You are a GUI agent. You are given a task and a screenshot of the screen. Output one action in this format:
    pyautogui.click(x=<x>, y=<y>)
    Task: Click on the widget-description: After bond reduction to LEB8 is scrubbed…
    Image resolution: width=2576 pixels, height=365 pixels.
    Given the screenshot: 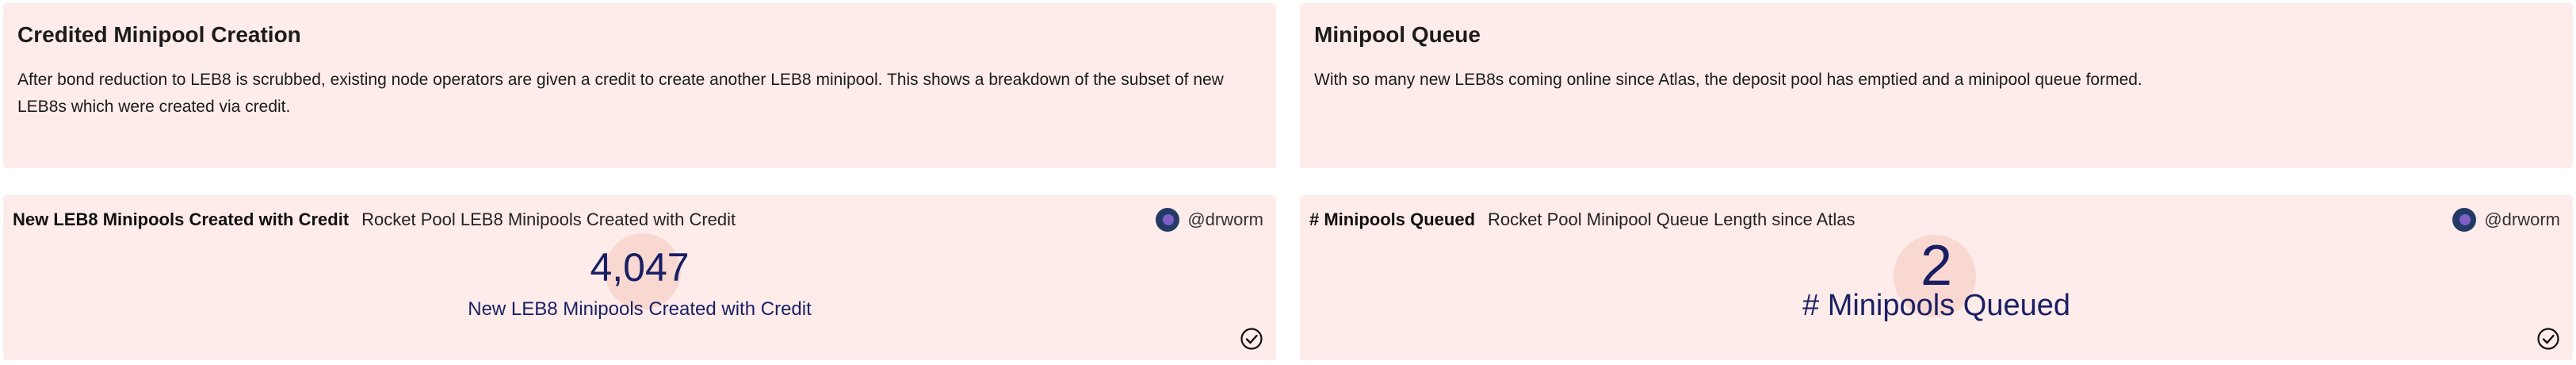 What is the action you would take?
    pyautogui.click(x=620, y=93)
    